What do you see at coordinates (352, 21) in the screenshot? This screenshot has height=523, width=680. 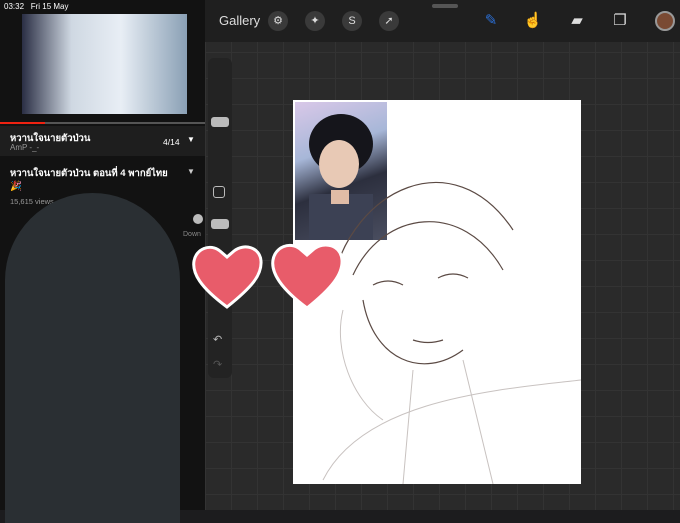 I see `selection-icon: S` at bounding box center [352, 21].